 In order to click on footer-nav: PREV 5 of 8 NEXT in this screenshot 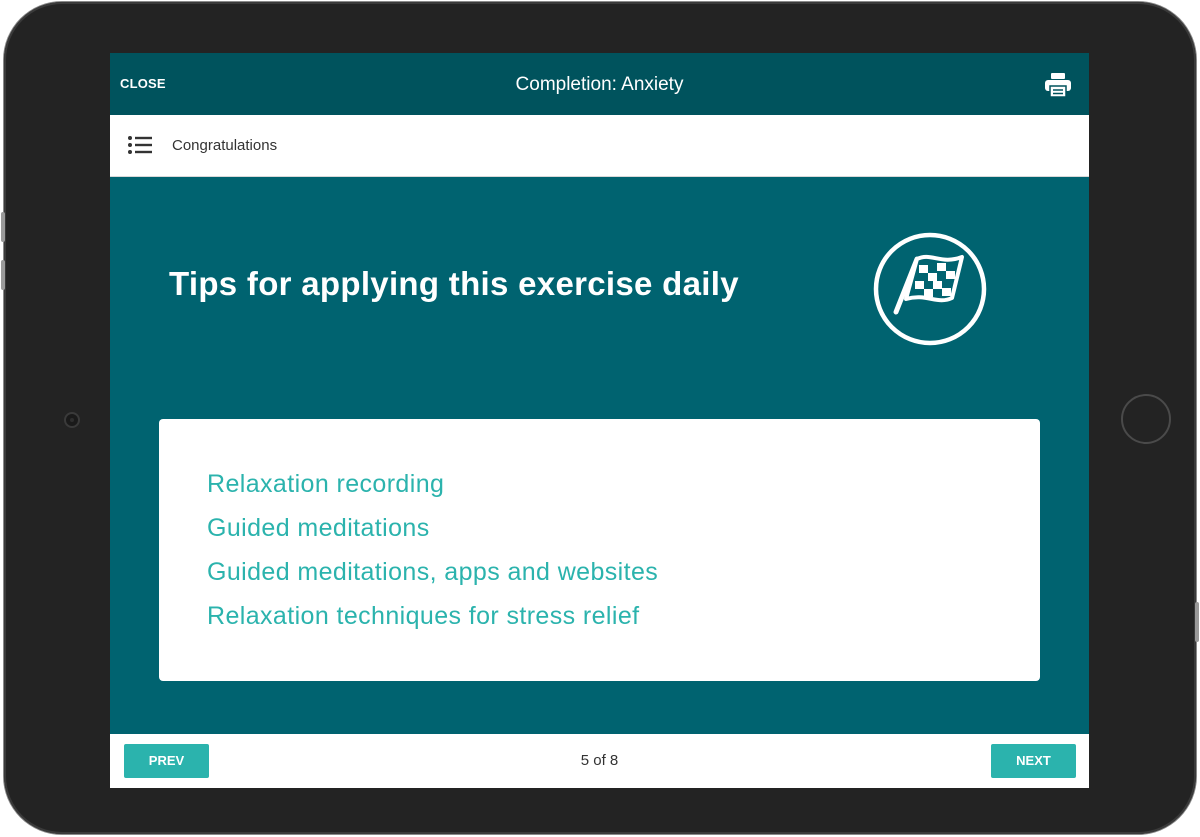, I will do `click(599, 761)`.